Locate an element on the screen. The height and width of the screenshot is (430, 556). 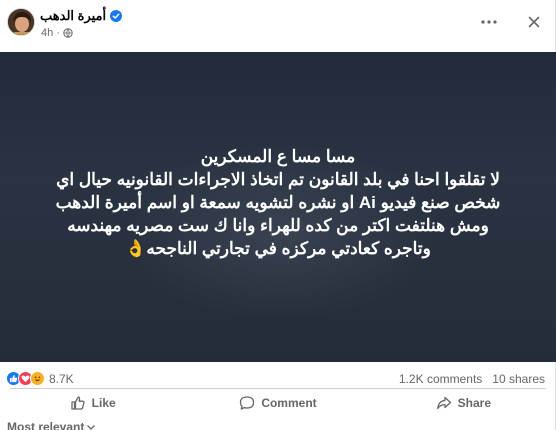
post-stats: 8.7K 1.2K comments 10 shares is located at coordinates (278, 378).